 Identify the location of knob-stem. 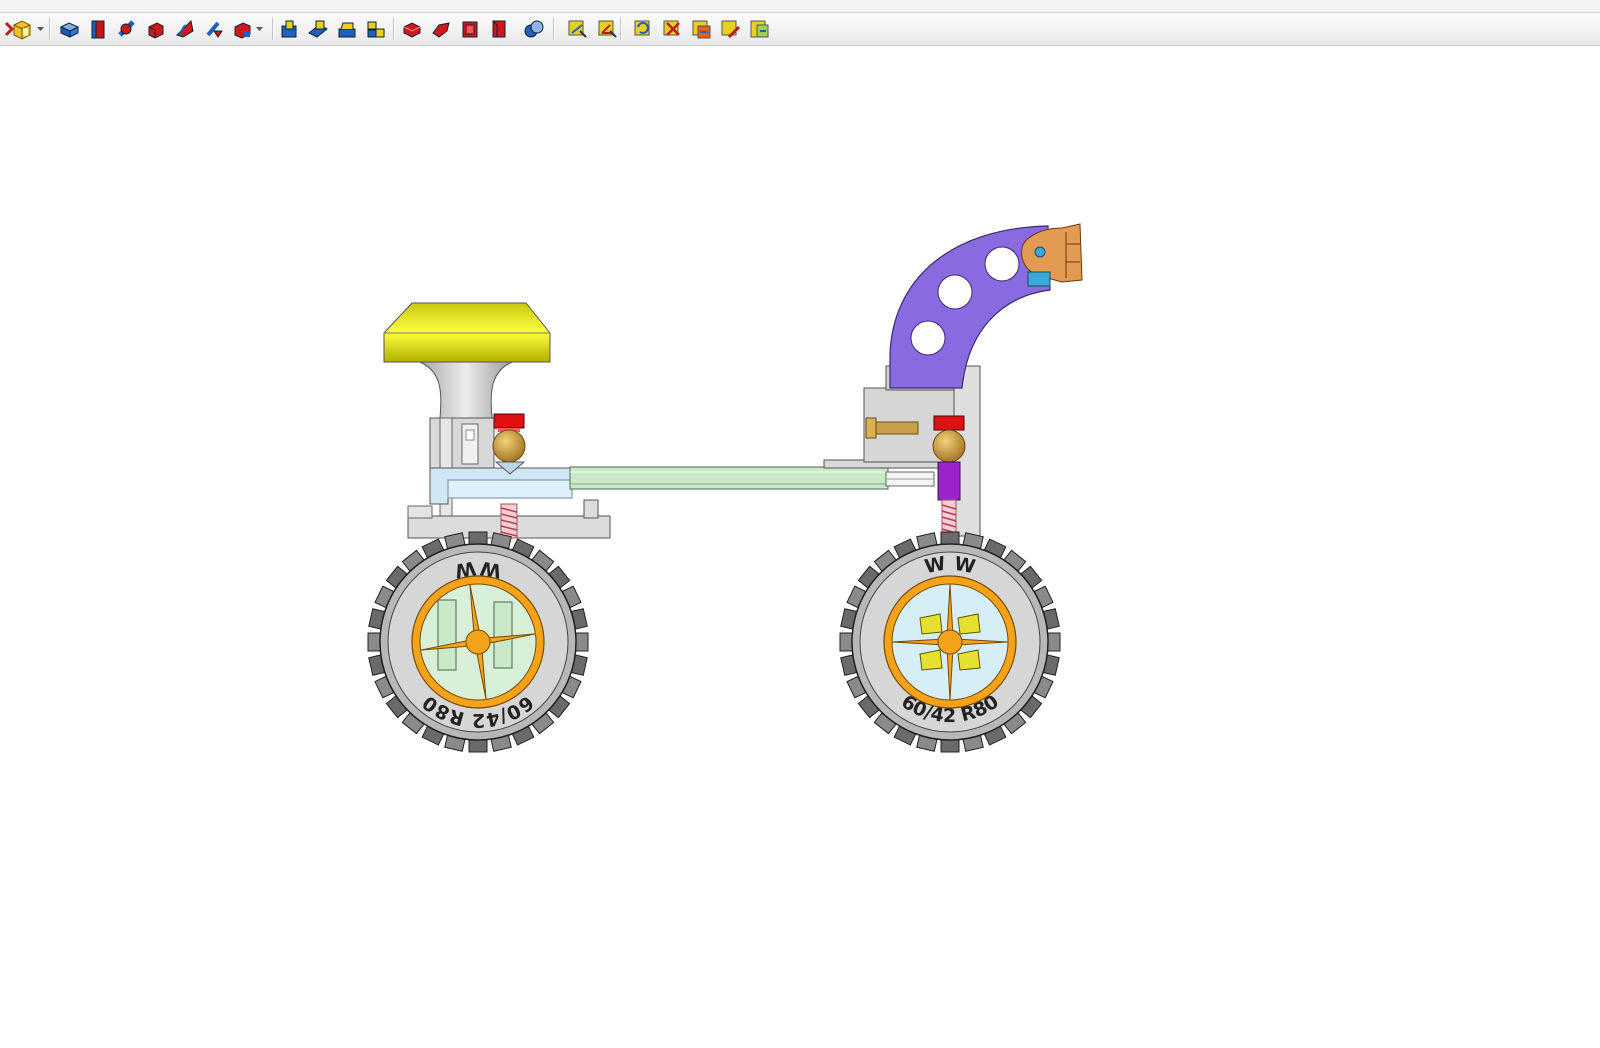
(466, 390).